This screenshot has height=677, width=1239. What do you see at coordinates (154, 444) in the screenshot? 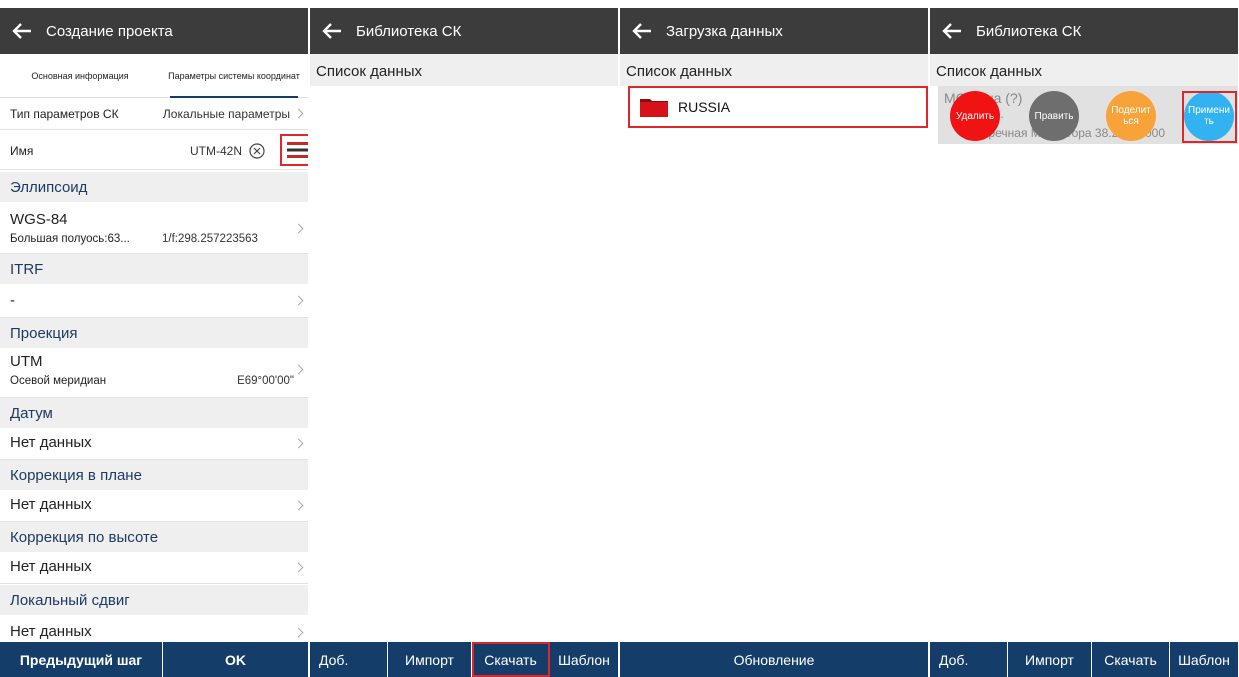
I see `datum-row: Нет данных` at bounding box center [154, 444].